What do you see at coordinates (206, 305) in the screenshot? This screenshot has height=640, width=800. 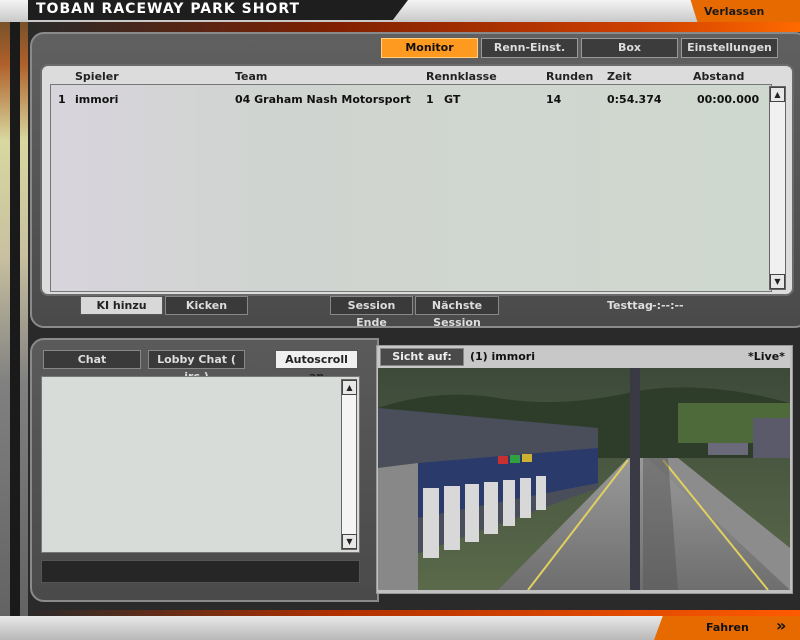 I see `kick-button: Kicken` at bounding box center [206, 305].